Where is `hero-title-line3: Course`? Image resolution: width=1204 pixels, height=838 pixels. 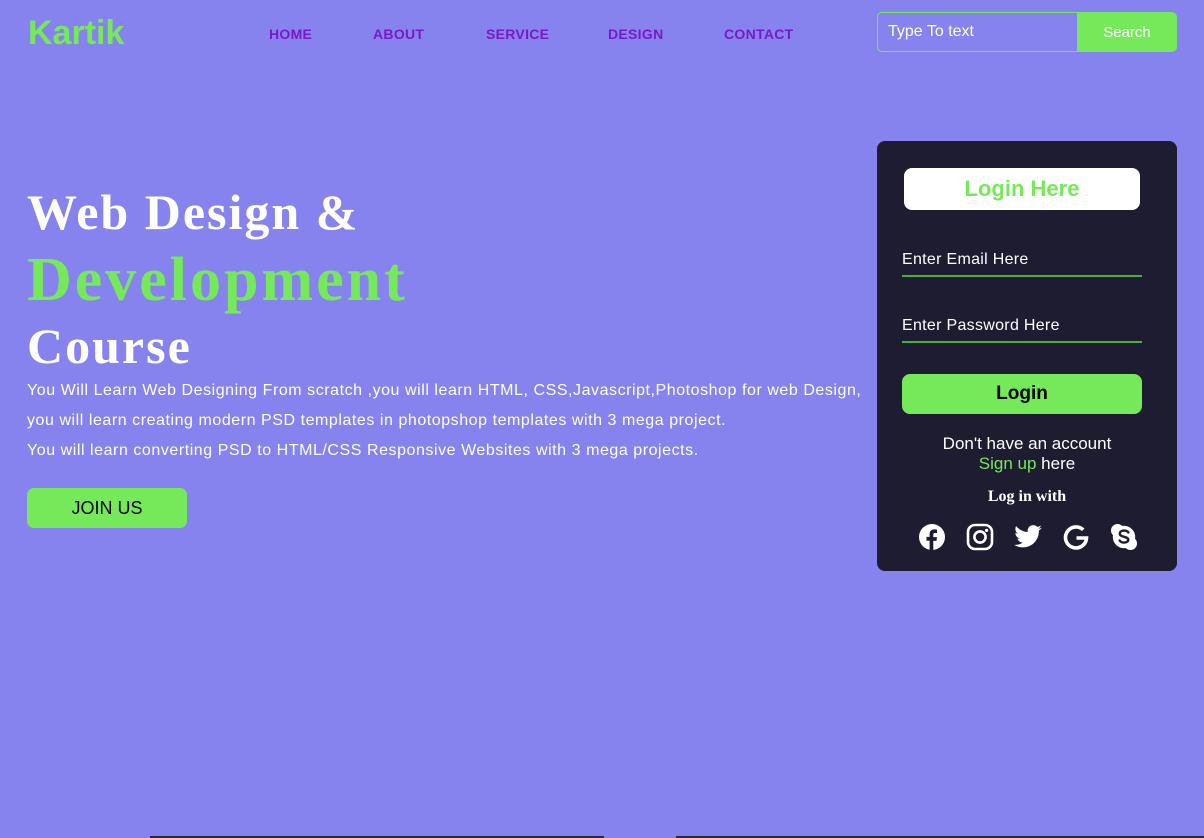 hero-title-line3: Course is located at coordinates (109, 346).